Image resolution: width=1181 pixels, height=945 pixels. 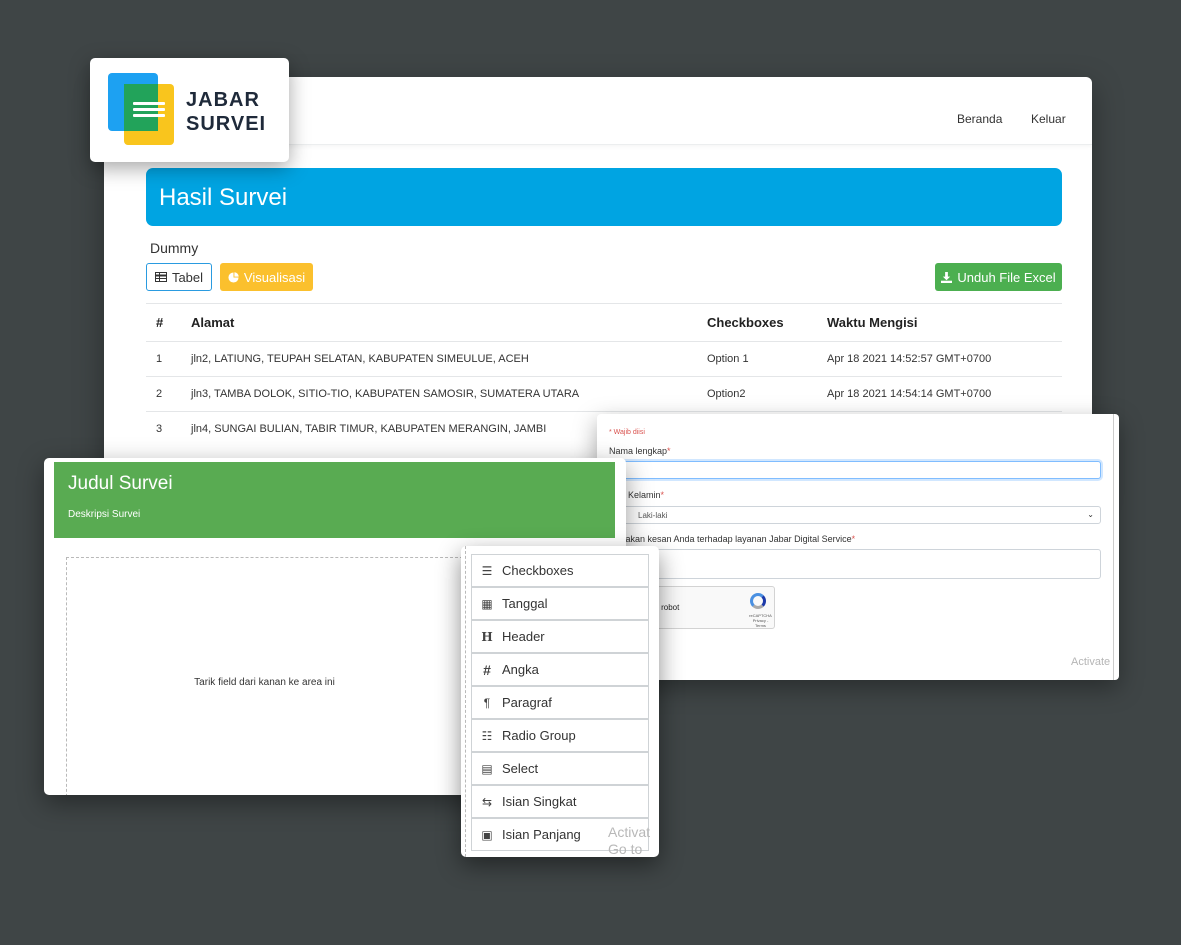 What do you see at coordinates (527, 702) in the screenshot?
I see `field-label: Paragraf` at bounding box center [527, 702].